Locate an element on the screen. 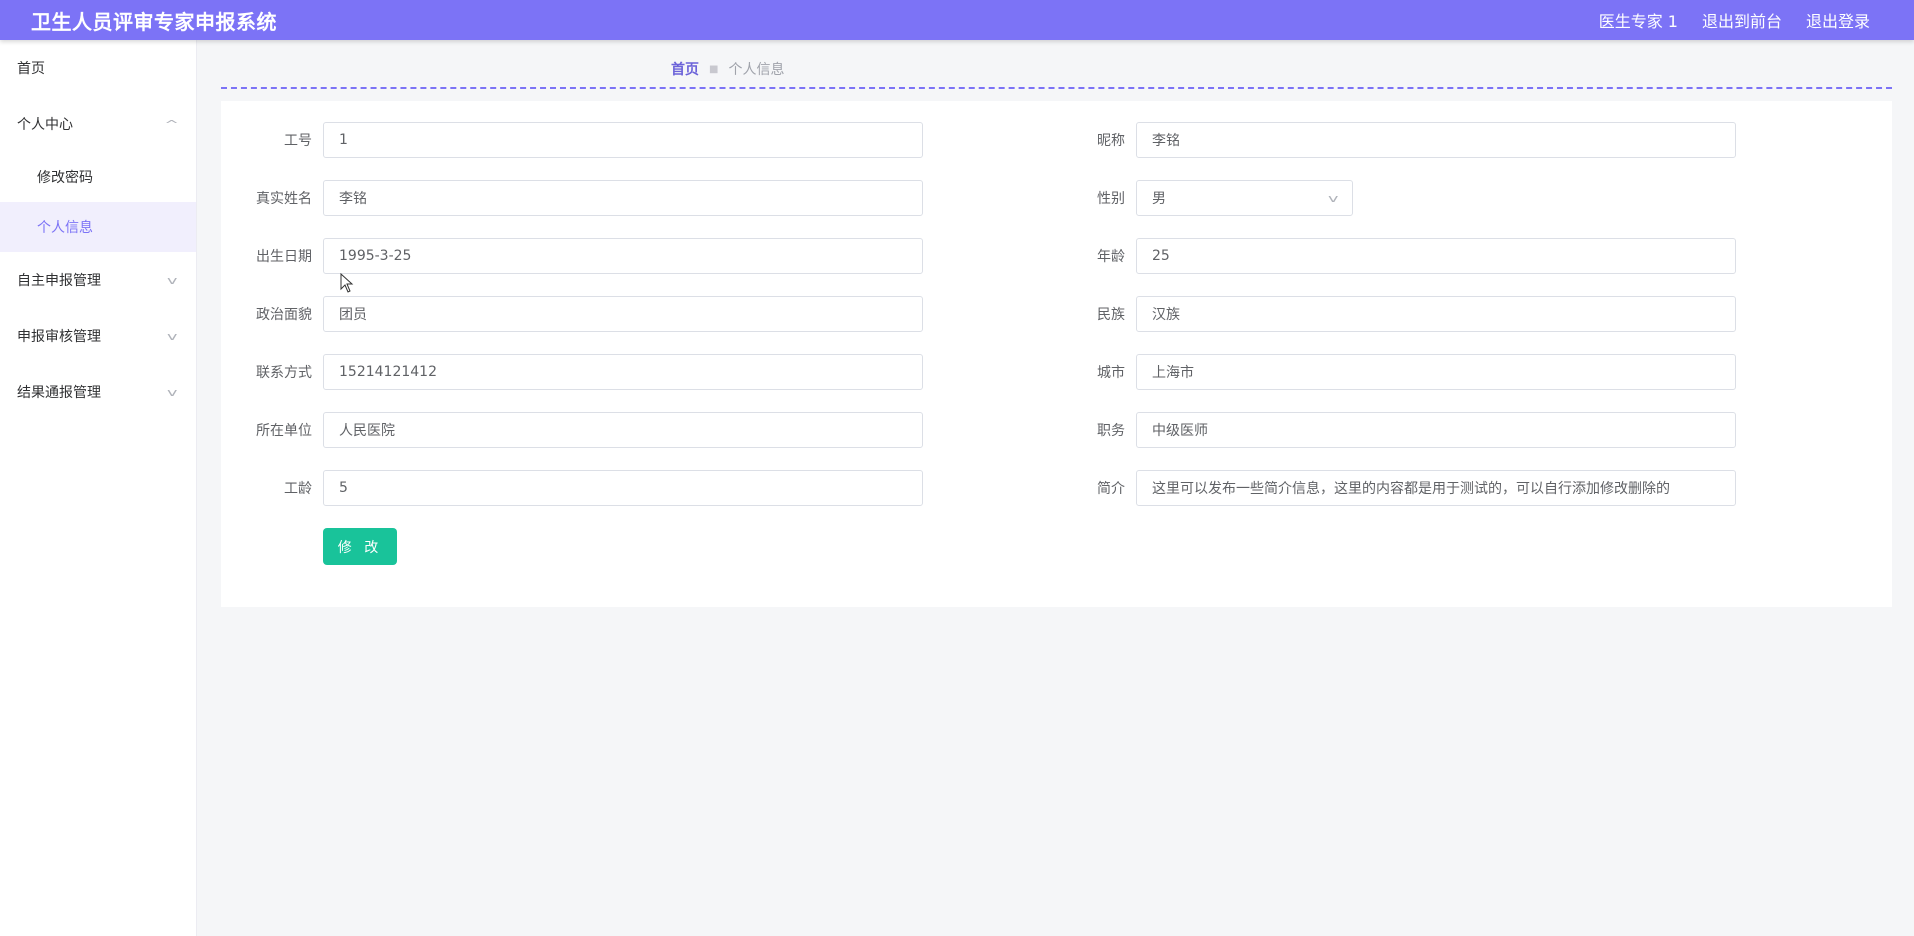  field-label: 工号 is located at coordinates (298, 141).